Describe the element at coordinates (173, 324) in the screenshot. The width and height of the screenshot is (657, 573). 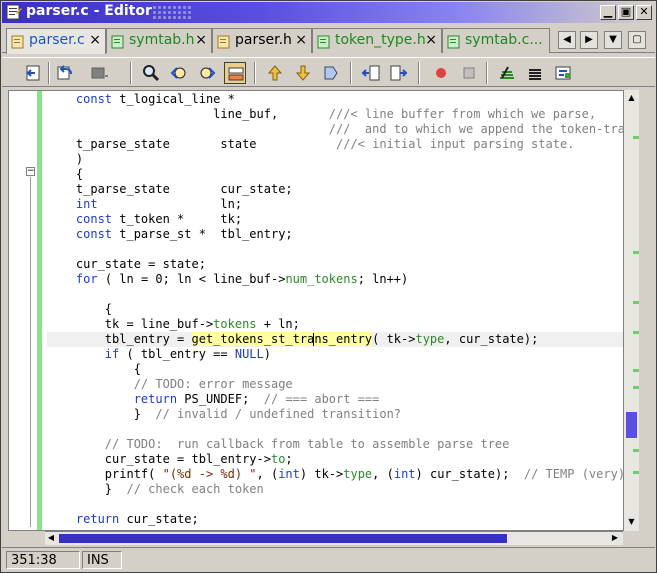
I see `code-line: tk = line_buf->tokens + ln;` at that location.